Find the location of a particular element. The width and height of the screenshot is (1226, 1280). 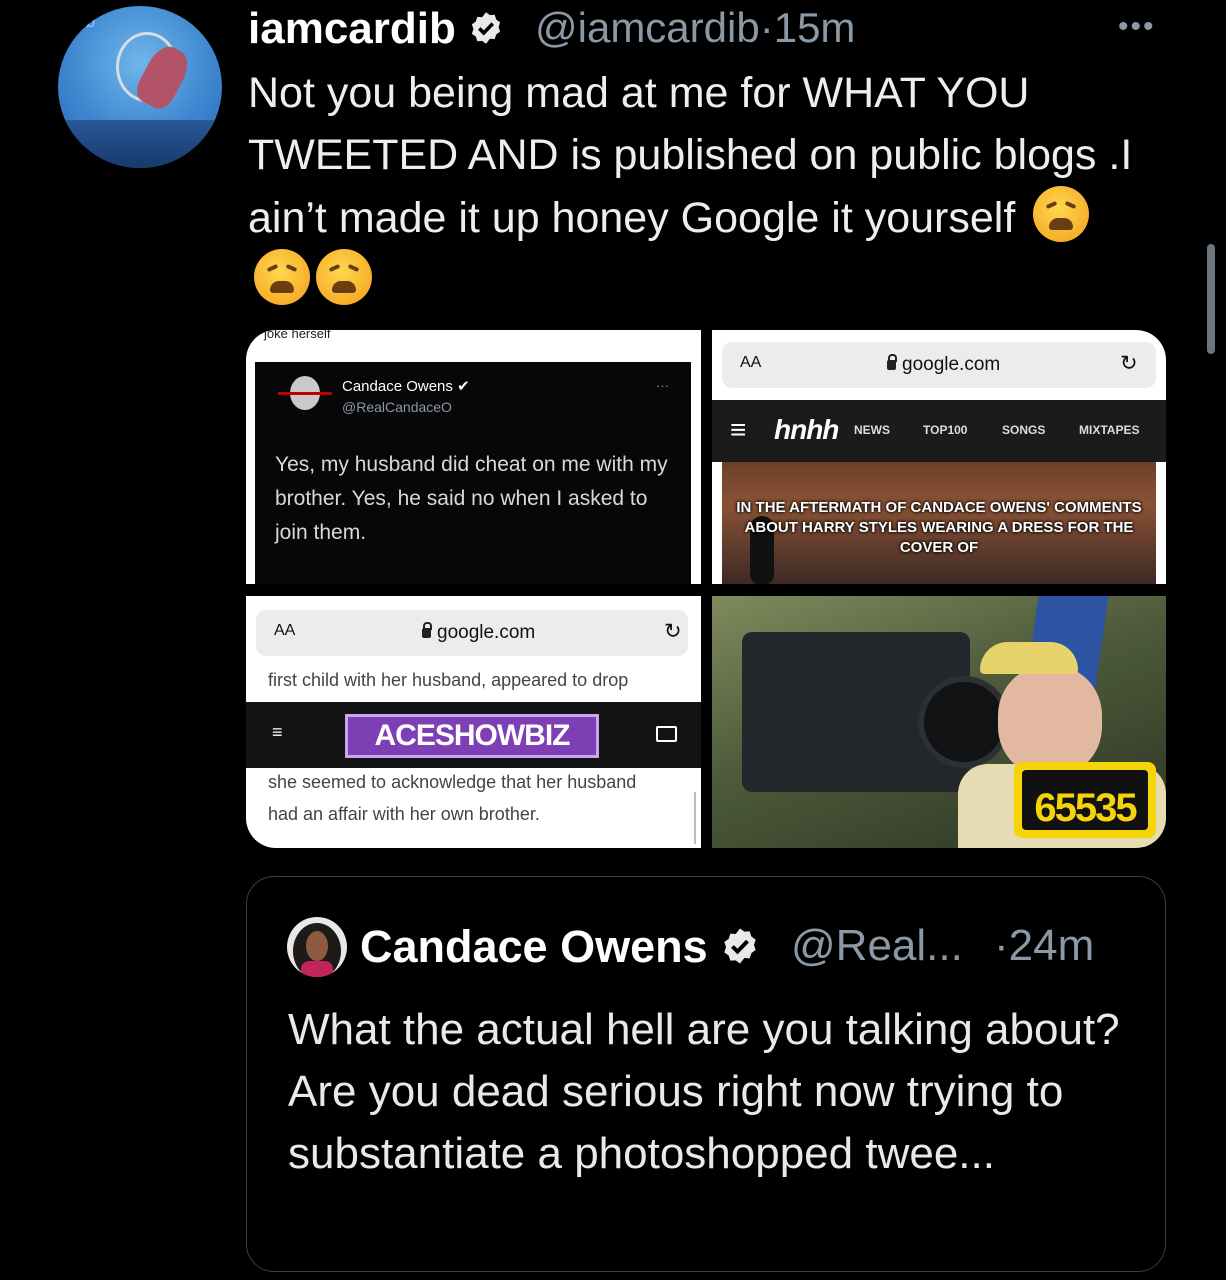

meme-badge-number: 65535K is located at coordinates (1085, 800).